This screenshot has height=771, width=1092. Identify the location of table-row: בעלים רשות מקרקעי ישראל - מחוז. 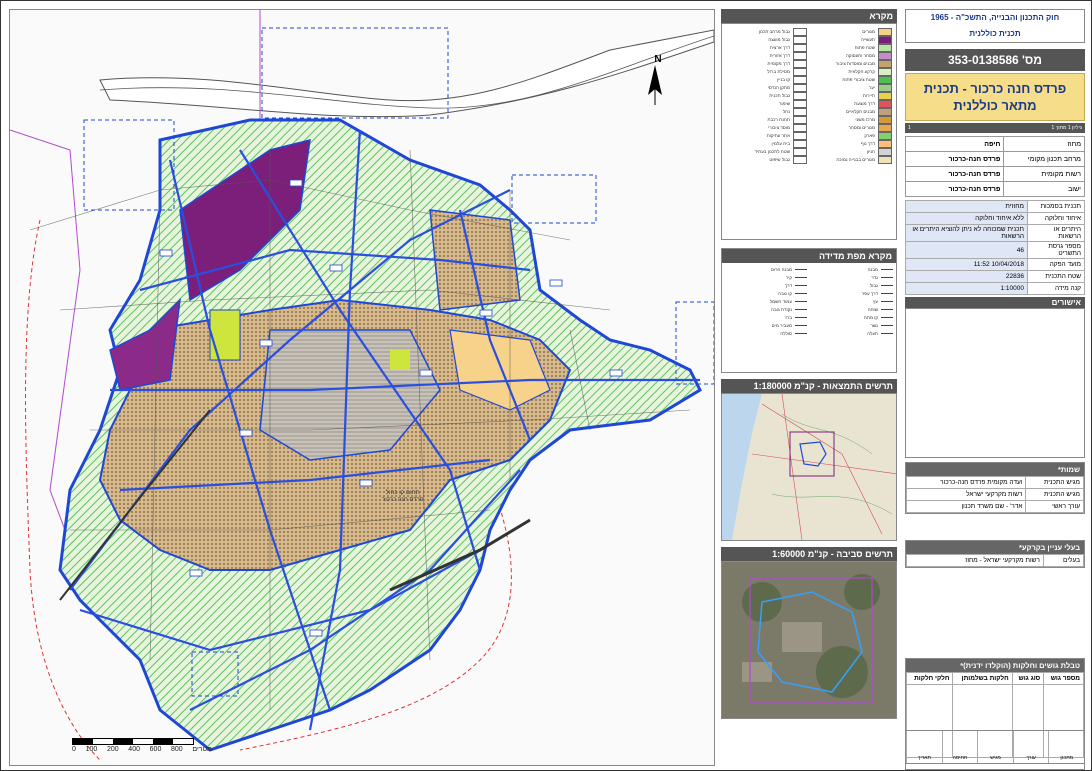
(995, 560).